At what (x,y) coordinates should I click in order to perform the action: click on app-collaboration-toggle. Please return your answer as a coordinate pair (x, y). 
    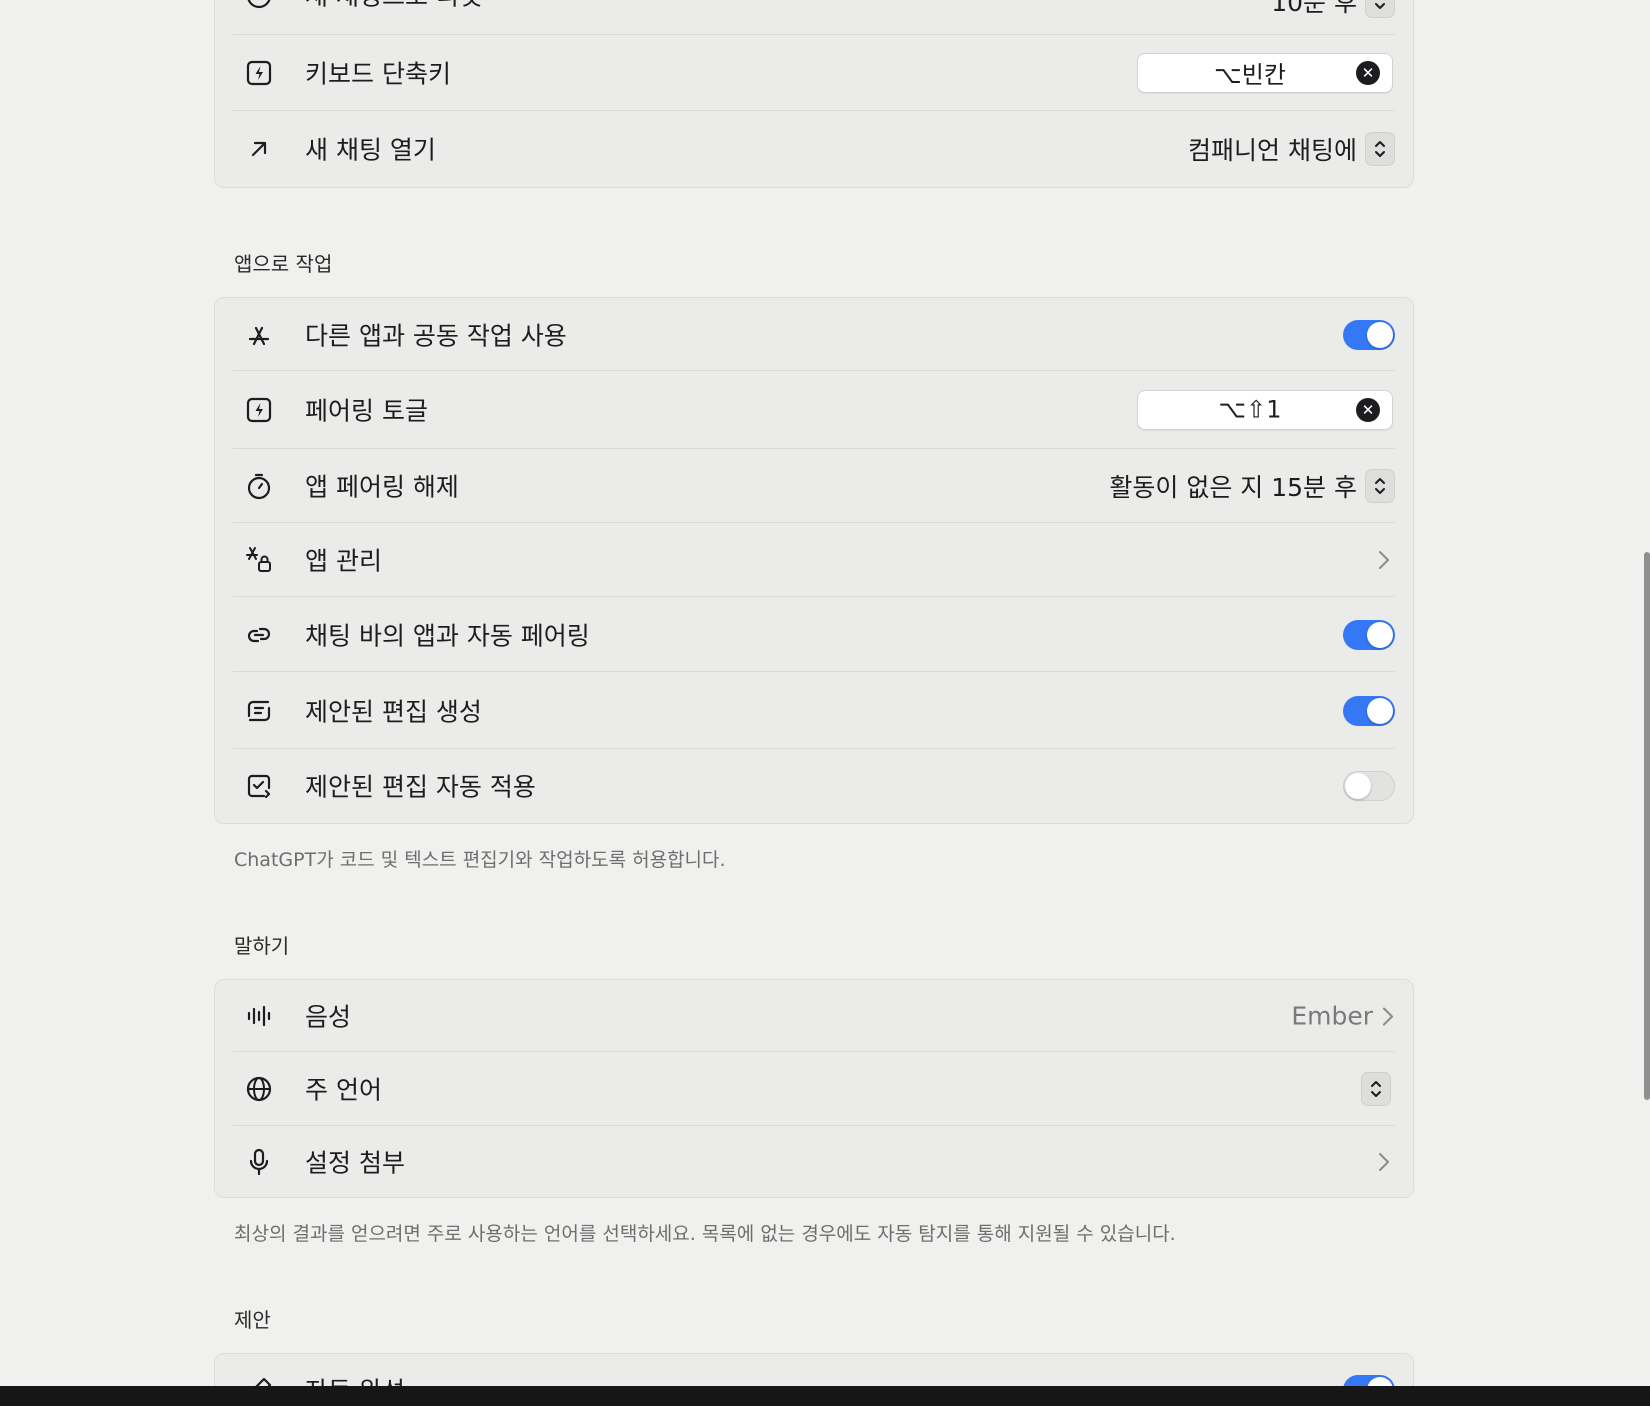
    Looking at the image, I should click on (1369, 334).